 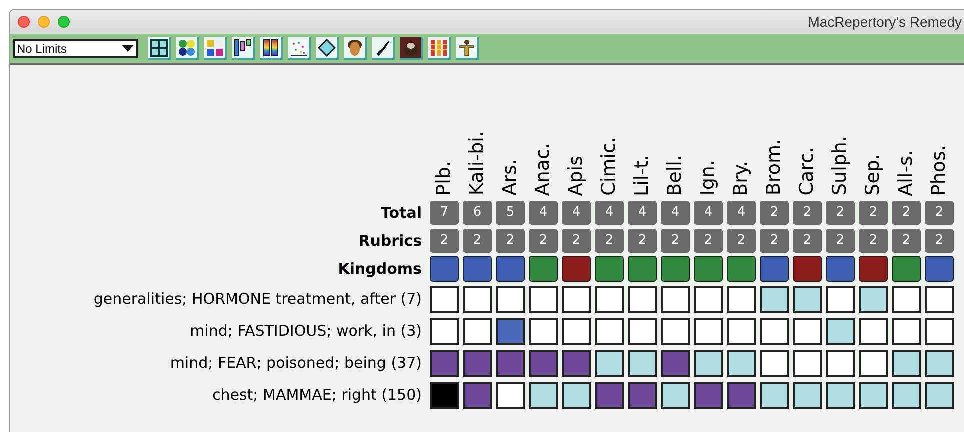 I want to click on remedy-name: Bry., so click(x=741, y=178).